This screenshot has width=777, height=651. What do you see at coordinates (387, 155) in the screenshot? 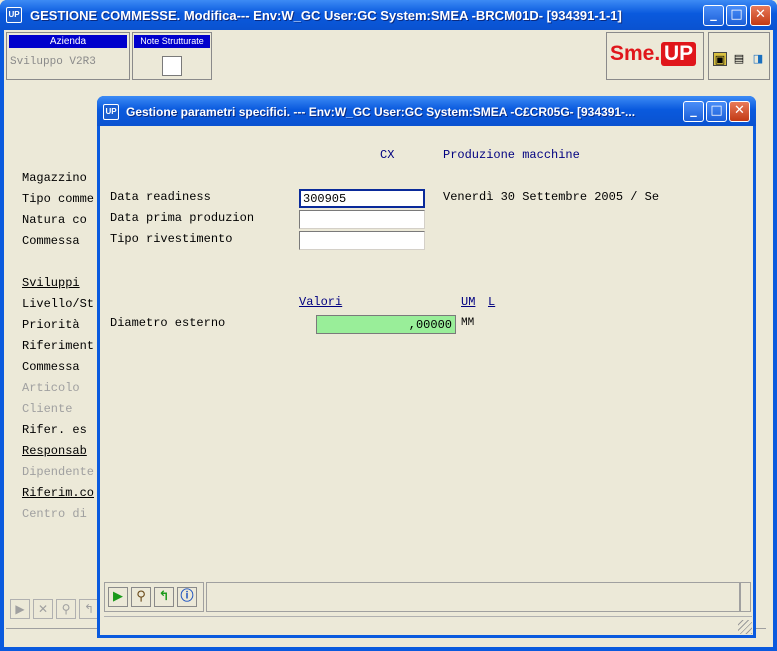
I see `code-value: CX` at bounding box center [387, 155].